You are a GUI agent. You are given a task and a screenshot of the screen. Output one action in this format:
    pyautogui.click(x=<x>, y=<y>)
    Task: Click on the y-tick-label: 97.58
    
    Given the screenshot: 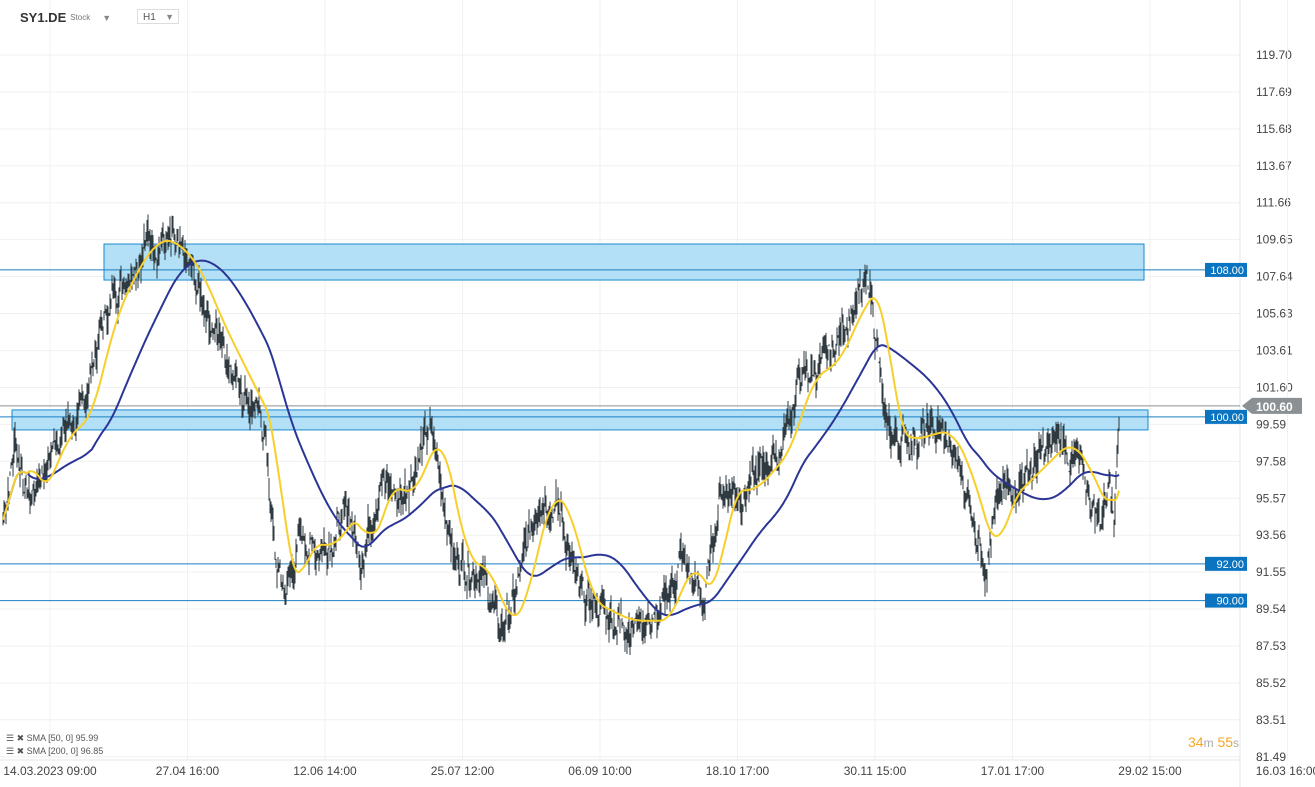 What is the action you would take?
    pyautogui.click(x=1271, y=461)
    